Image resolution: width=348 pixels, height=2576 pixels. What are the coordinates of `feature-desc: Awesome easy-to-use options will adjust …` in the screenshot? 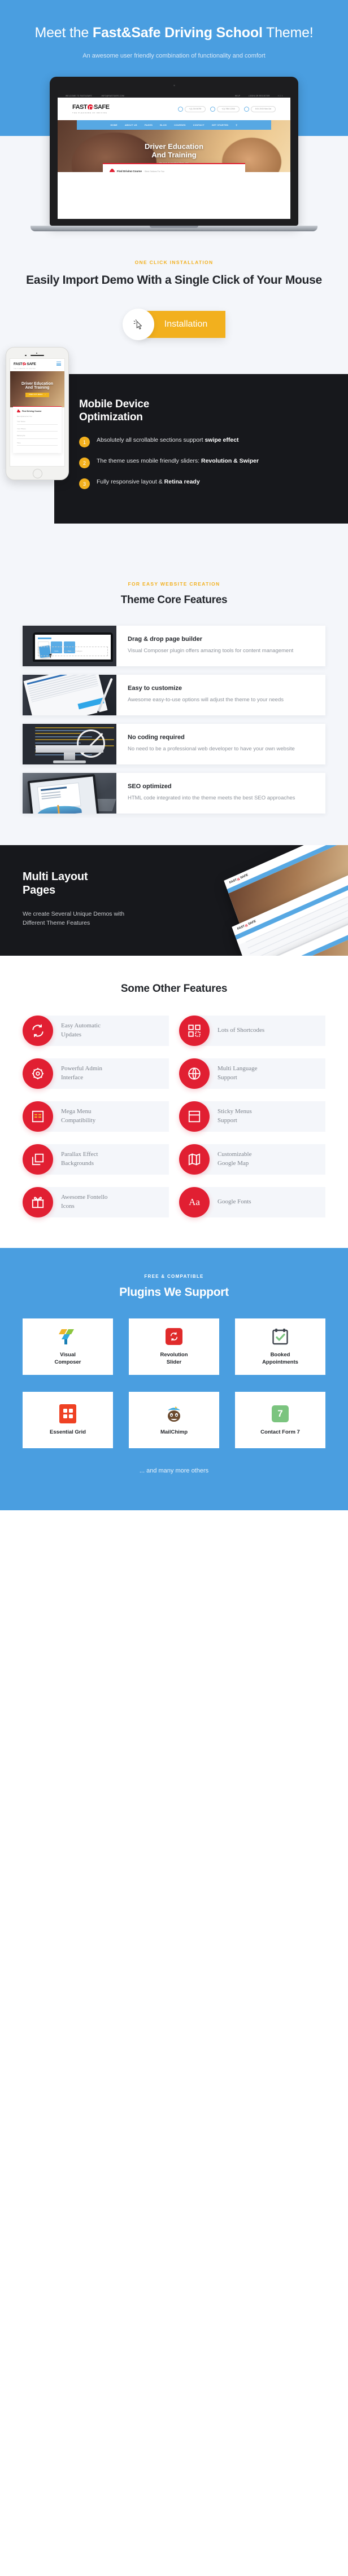 It's located at (206, 701).